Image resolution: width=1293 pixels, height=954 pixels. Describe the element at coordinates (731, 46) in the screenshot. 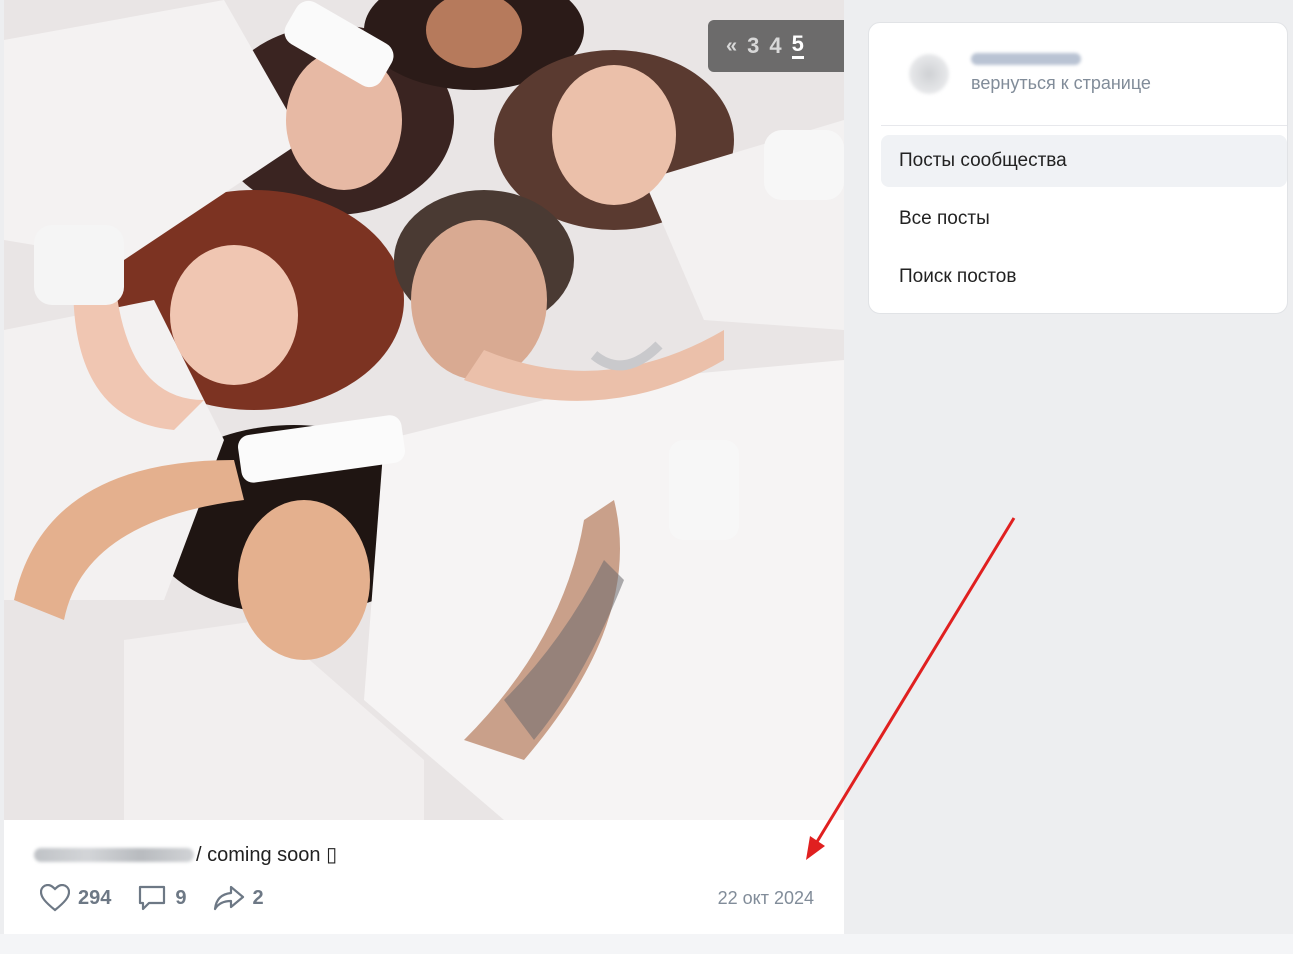

I see `pager-prev: «` at that location.